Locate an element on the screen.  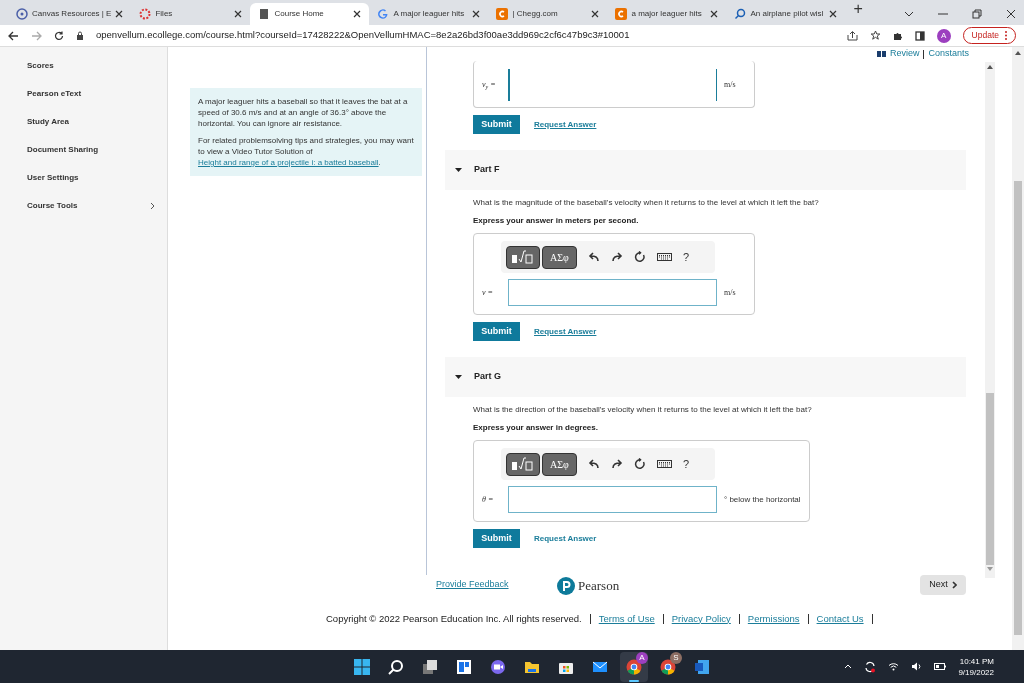
video-tutor-link: Height and range of a projectile i: a batted baseball is located at coordinates (288, 162).